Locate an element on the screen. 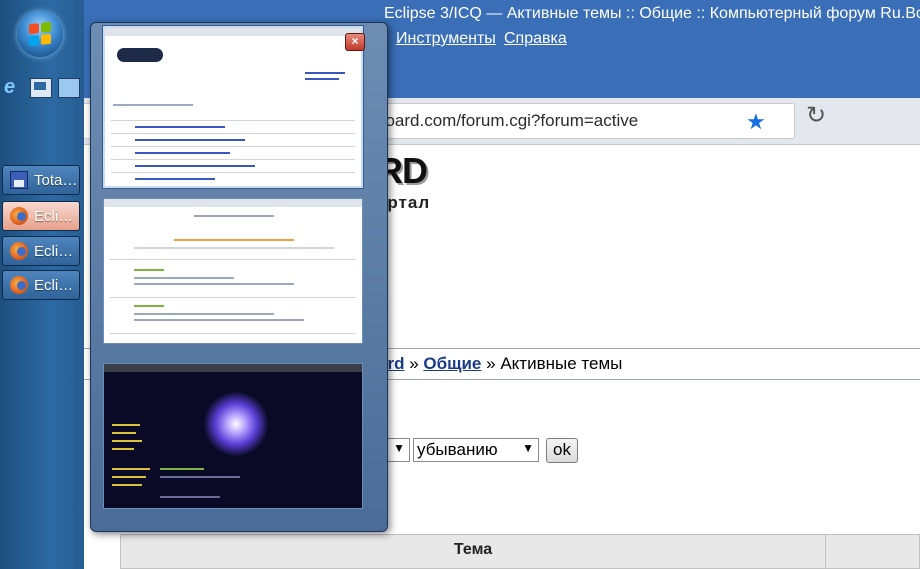 The height and width of the screenshot is (569, 920). window-switcher-icon is located at coordinates (41, 88).